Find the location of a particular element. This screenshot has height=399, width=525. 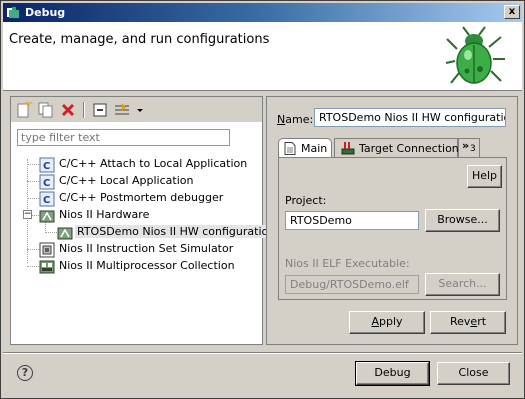

project-field: RTOSDemo is located at coordinates (352, 220).